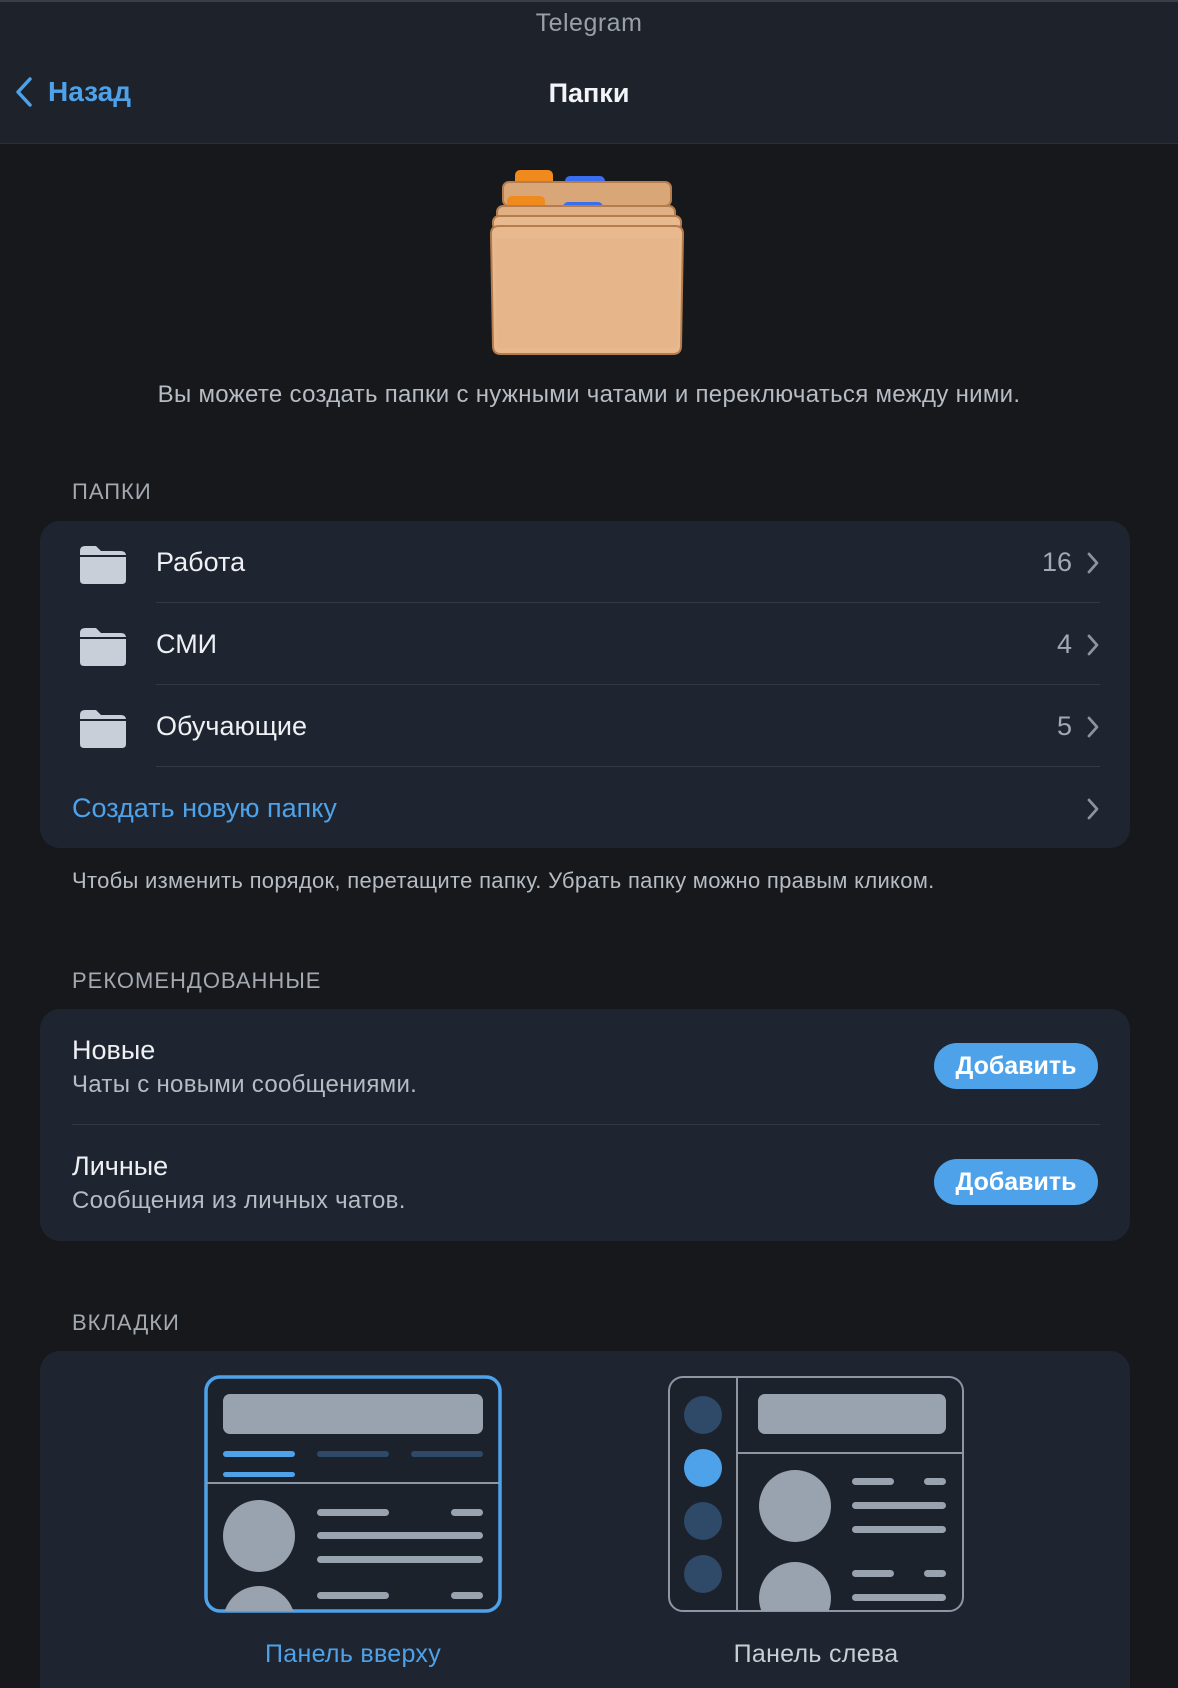  What do you see at coordinates (816, 1654) in the screenshot?
I see `tab-option-label: Панель слева` at bounding box center [816, 1654].